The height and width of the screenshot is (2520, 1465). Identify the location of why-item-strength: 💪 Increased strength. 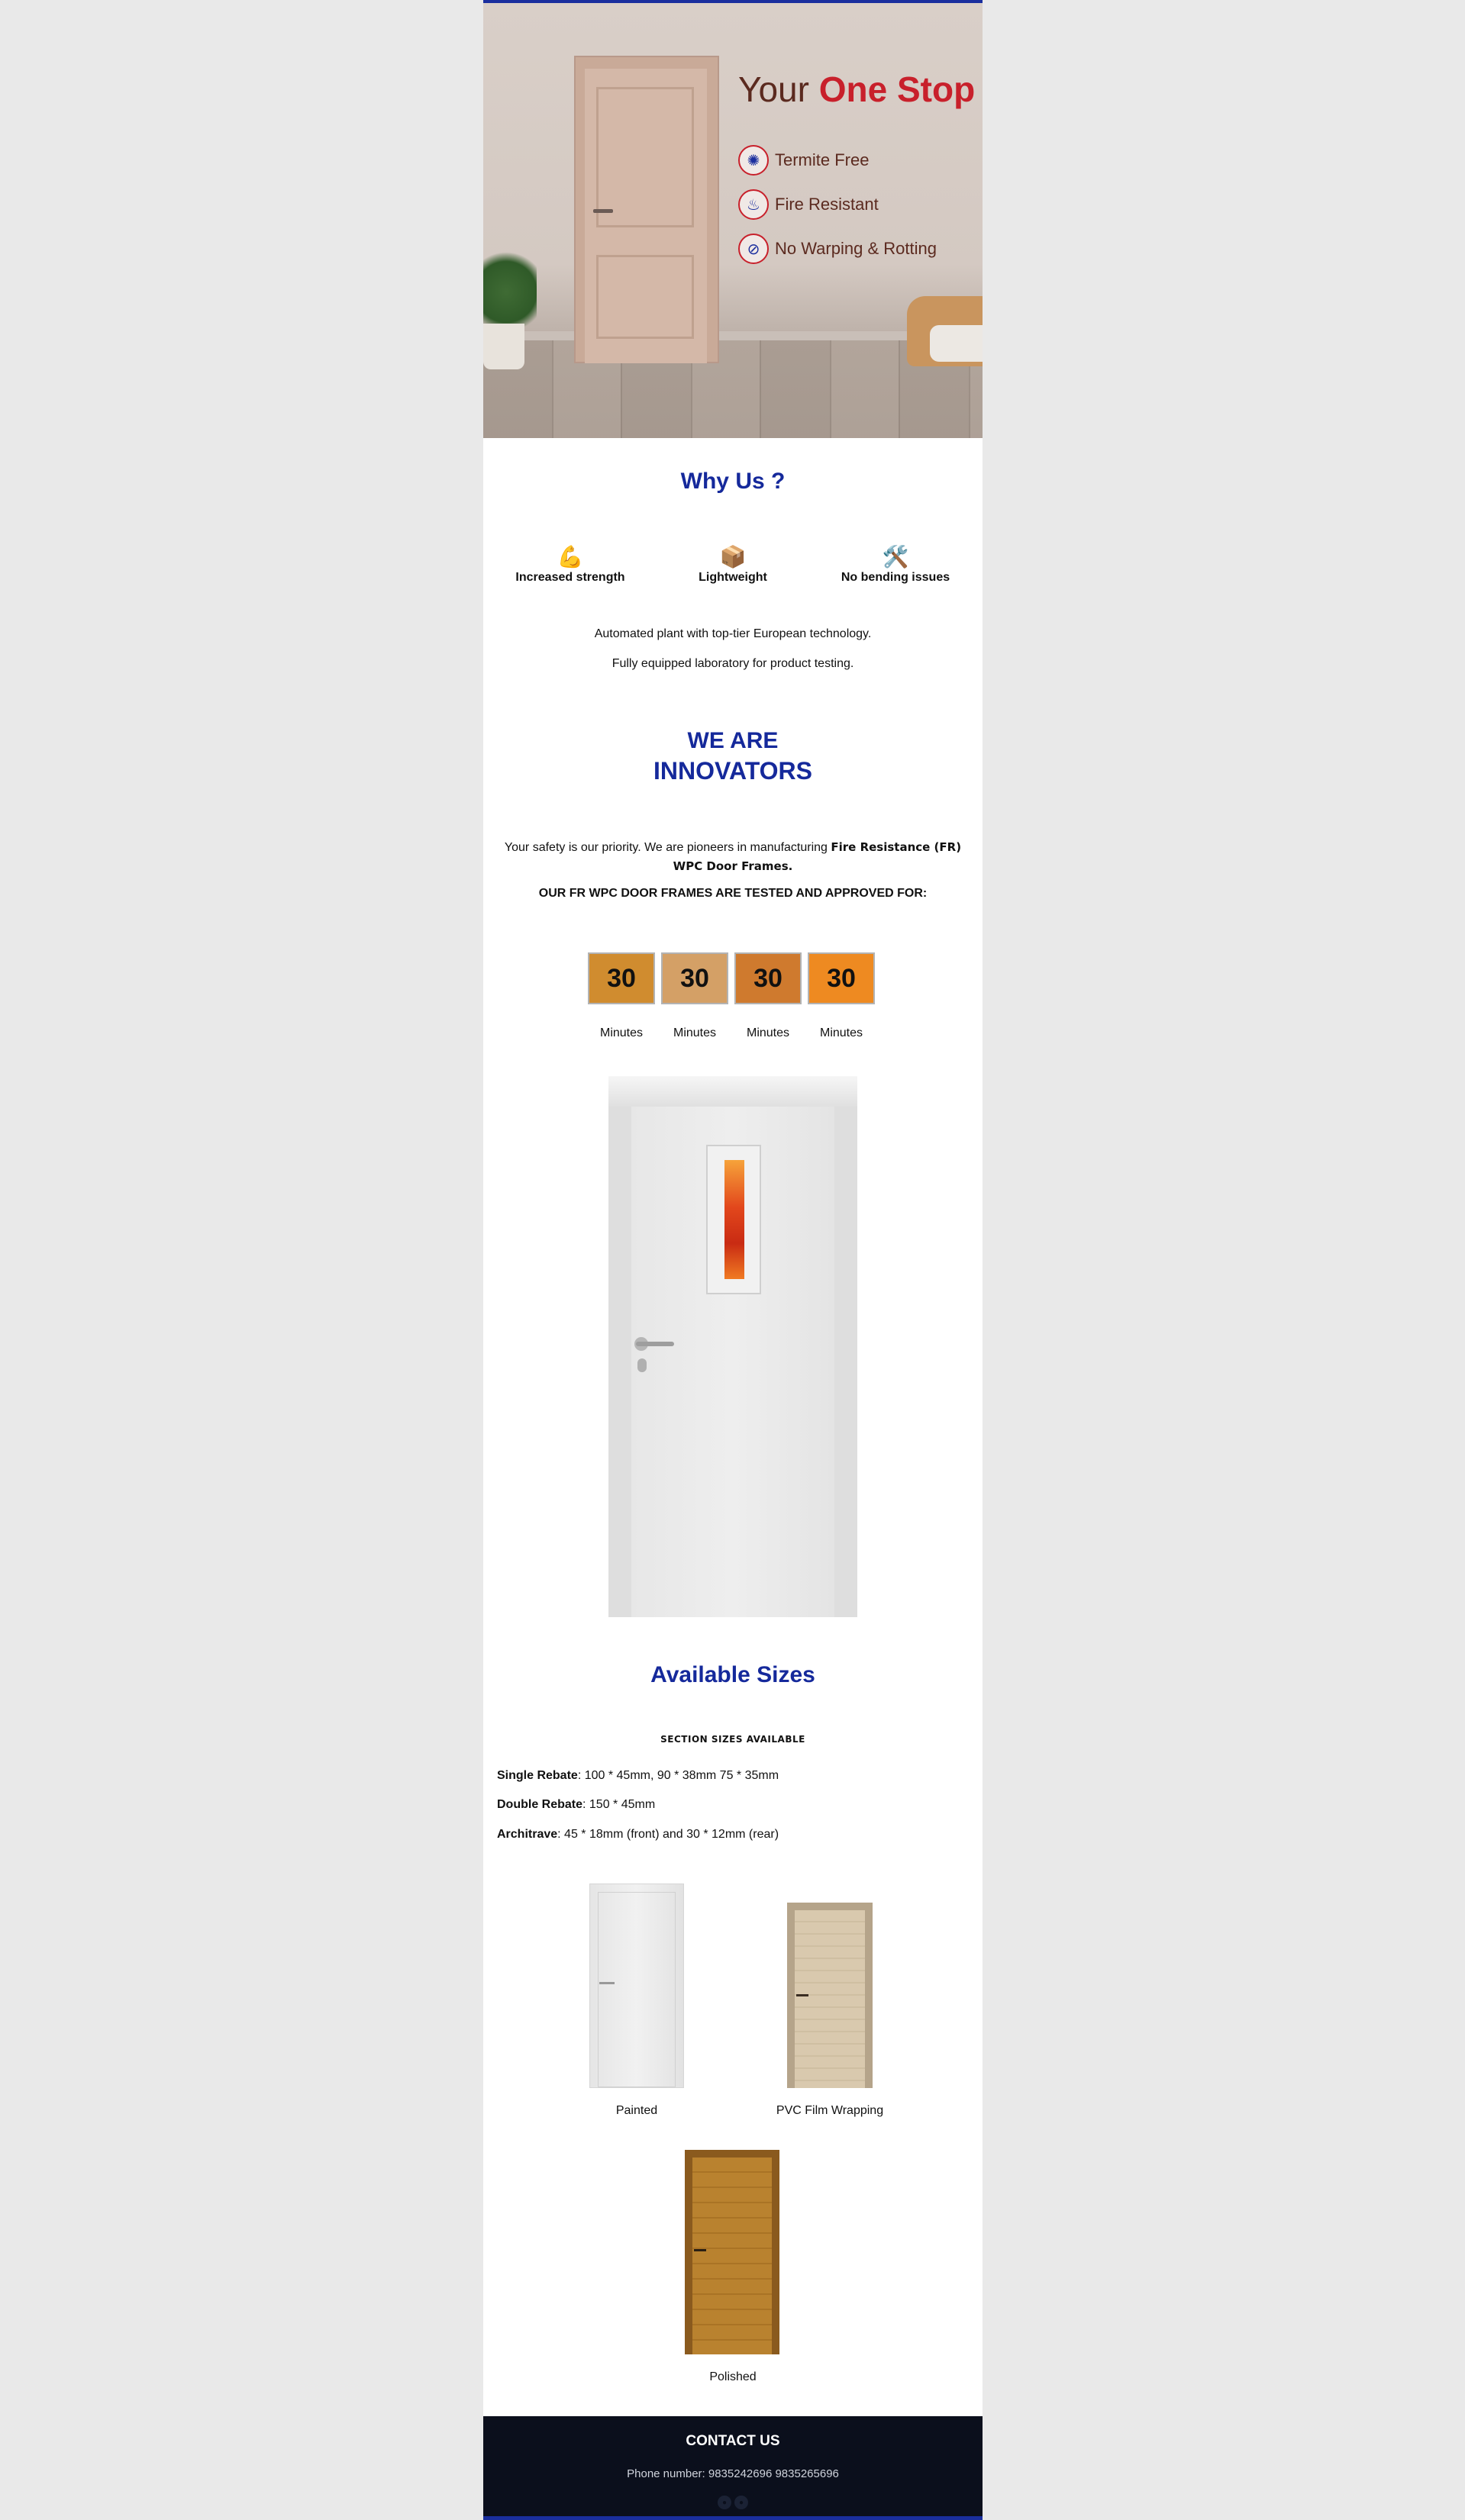
(570, 564).